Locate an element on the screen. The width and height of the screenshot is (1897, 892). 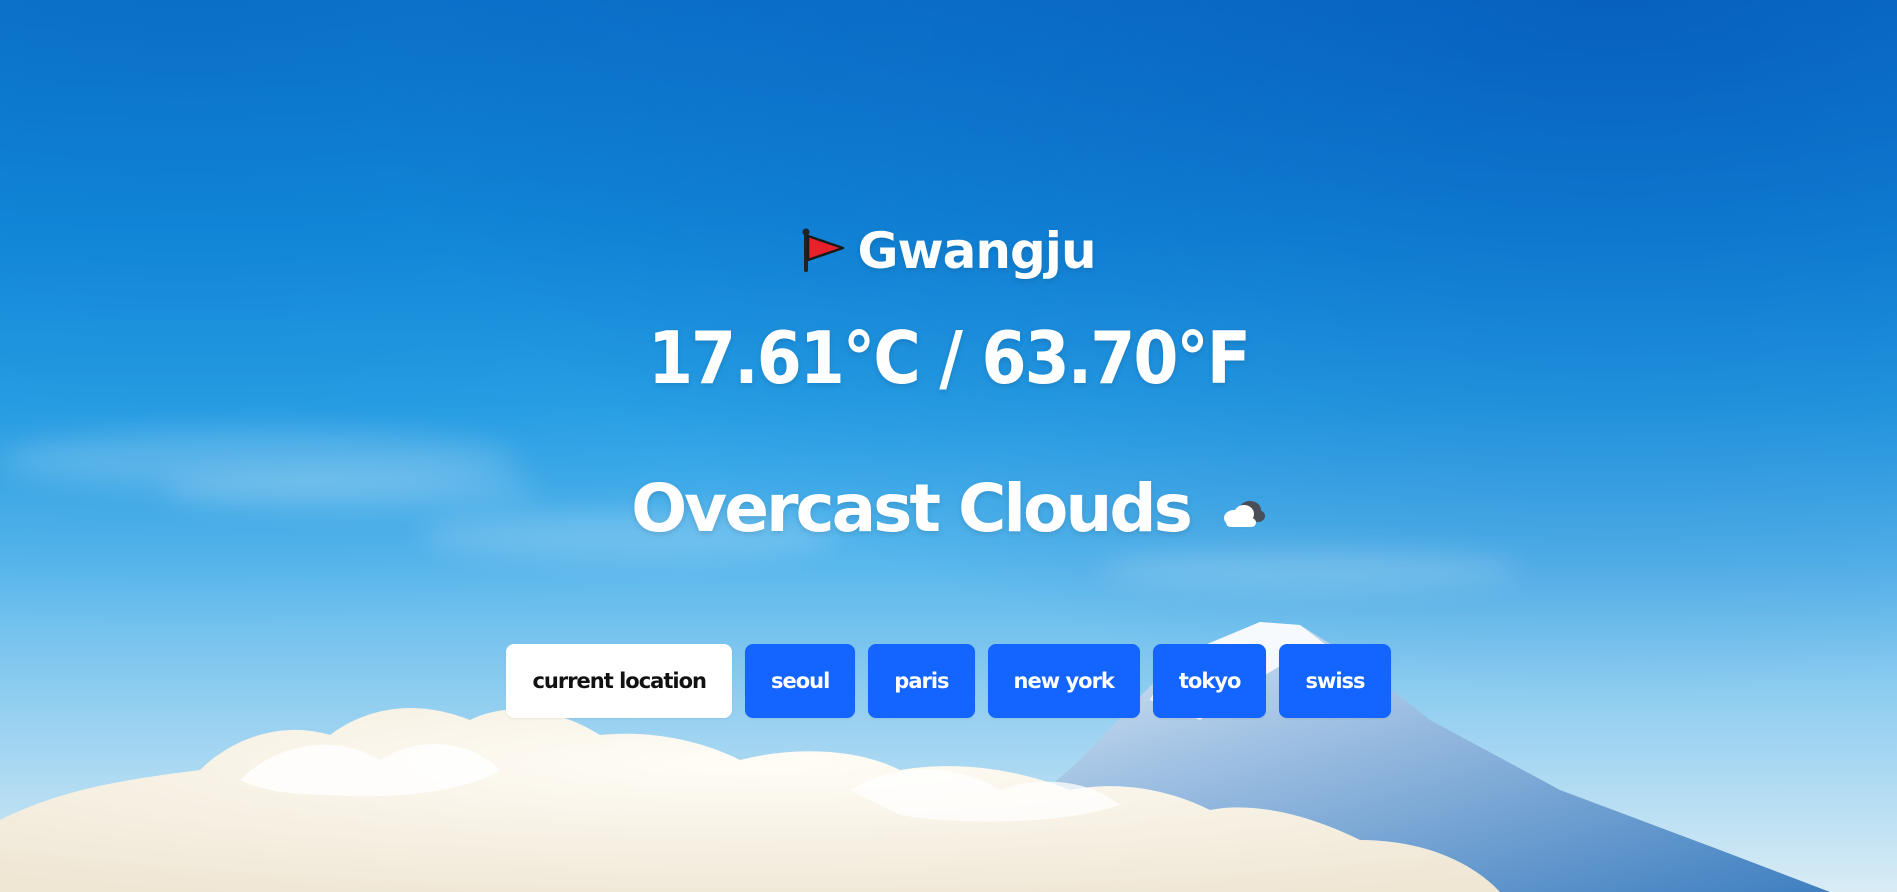
city-button-new-york: new york is located at coordinates (1063, 681).